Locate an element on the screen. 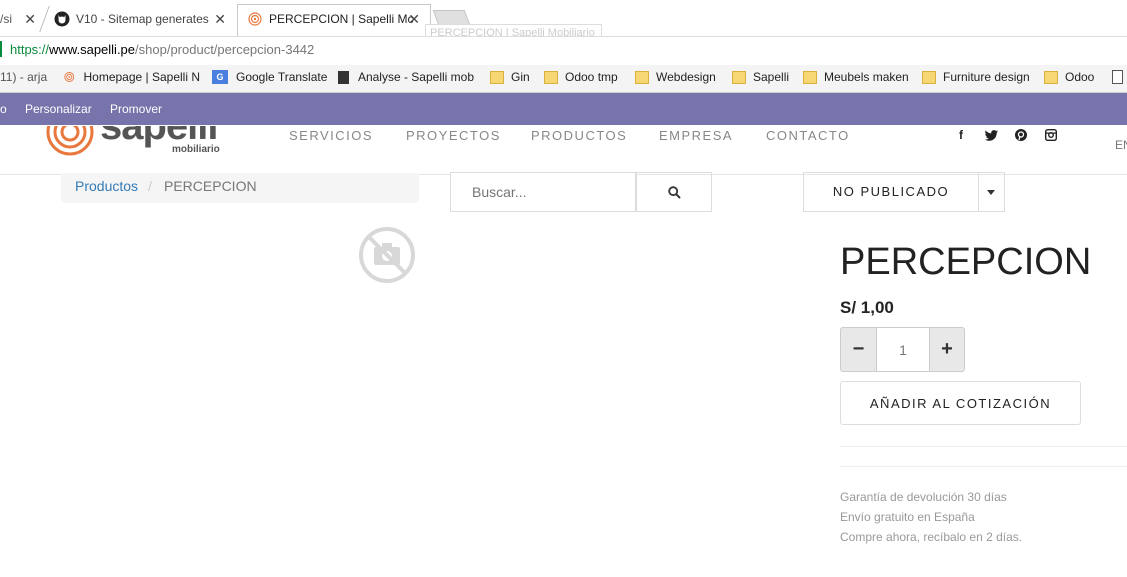 The image size is (1127, 577). bookmark-item: Homepage | Sapelli N is located at coordinates (132, 77).